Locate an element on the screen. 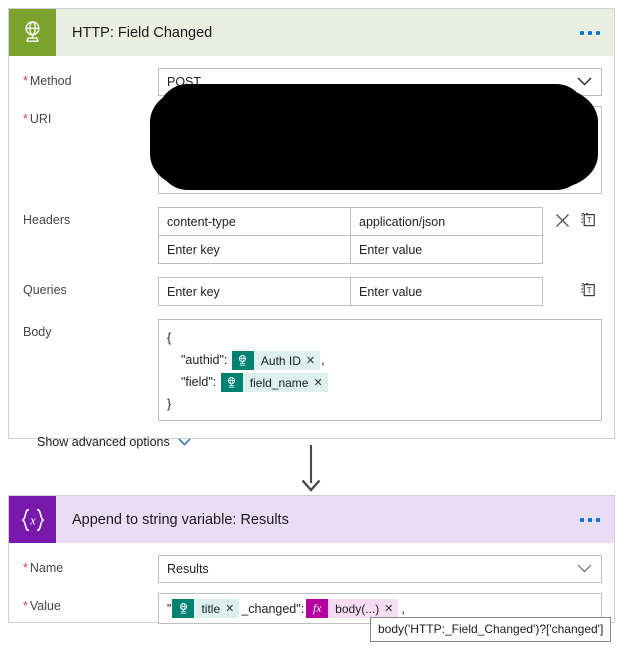 This screenshot has width=623, height=647. table-row: content-type application/json is located at coordinates (350, 221).